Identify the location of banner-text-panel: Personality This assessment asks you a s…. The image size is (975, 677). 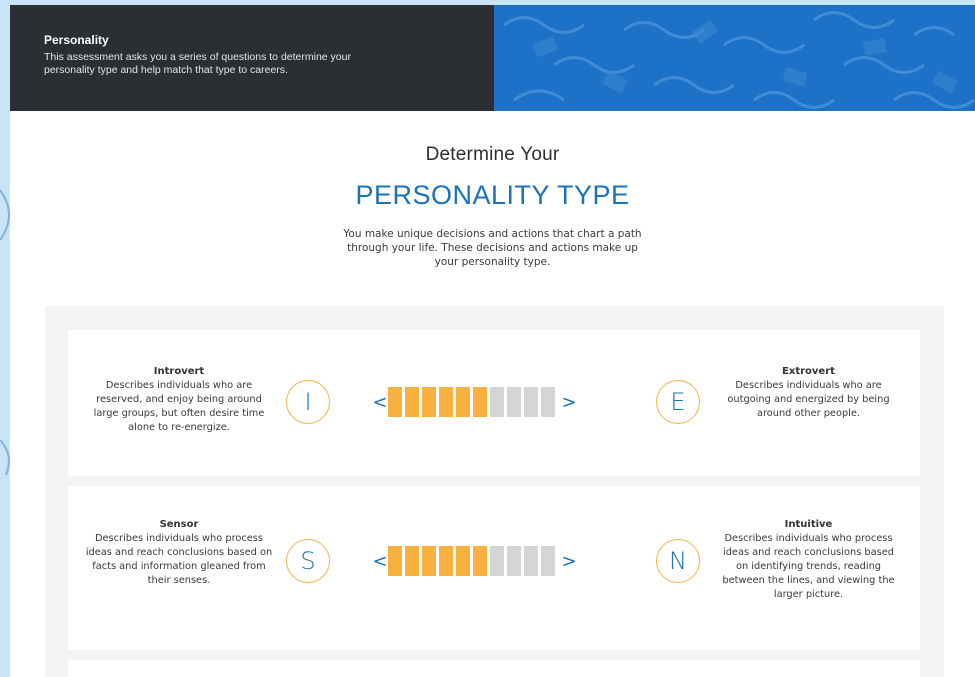
(252, 58).